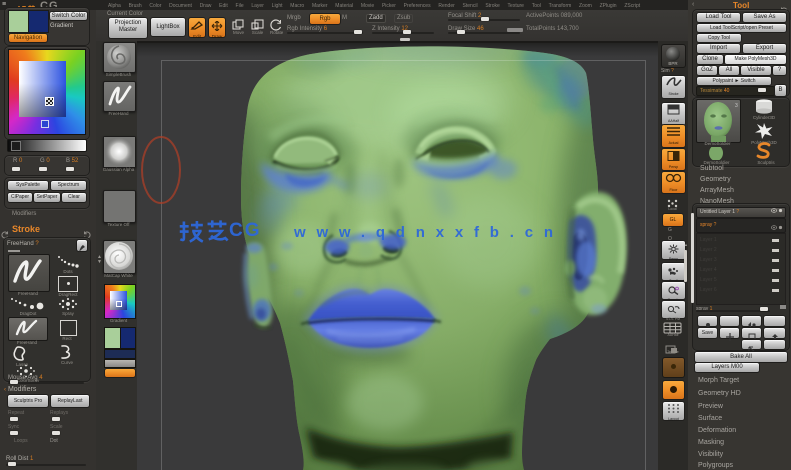  What do you see at coordinates (673, 63) in the screenshot?
I see `svg-text: BPR` at bounding box center [673, 63].